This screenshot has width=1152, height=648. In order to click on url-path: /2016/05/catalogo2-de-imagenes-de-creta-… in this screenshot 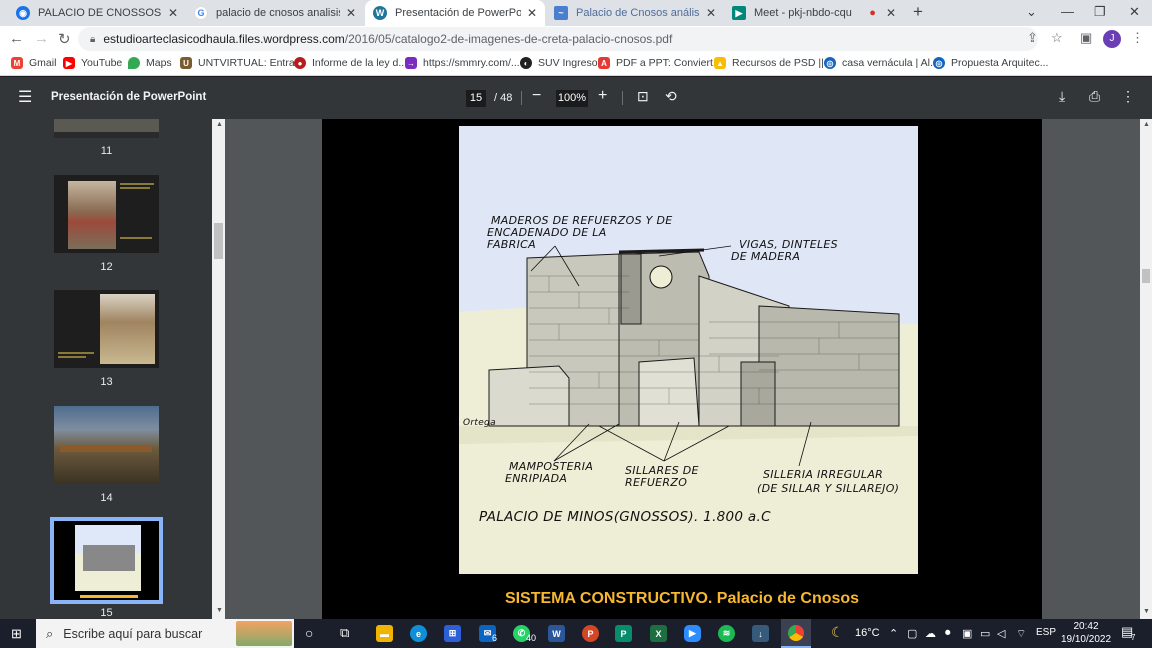, I will do `click(508, 39)`.